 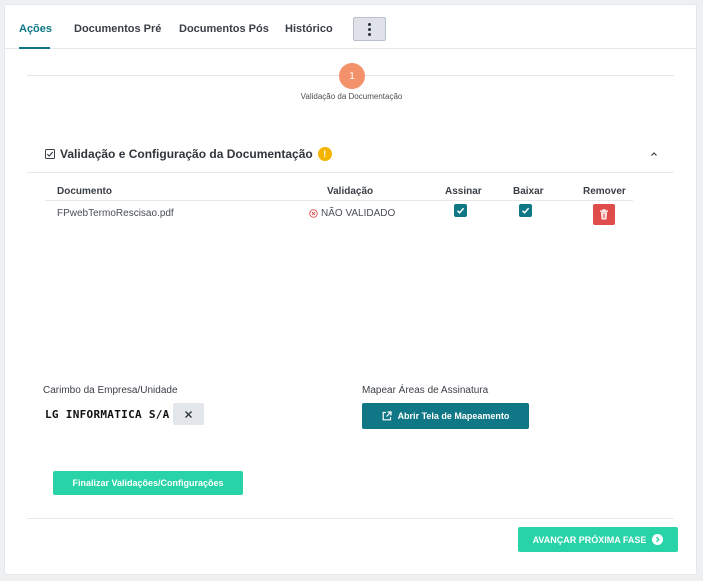 I want to click on open-mapping-button: Abrir Tela de Mapeamento, so click(x=445, y=416).